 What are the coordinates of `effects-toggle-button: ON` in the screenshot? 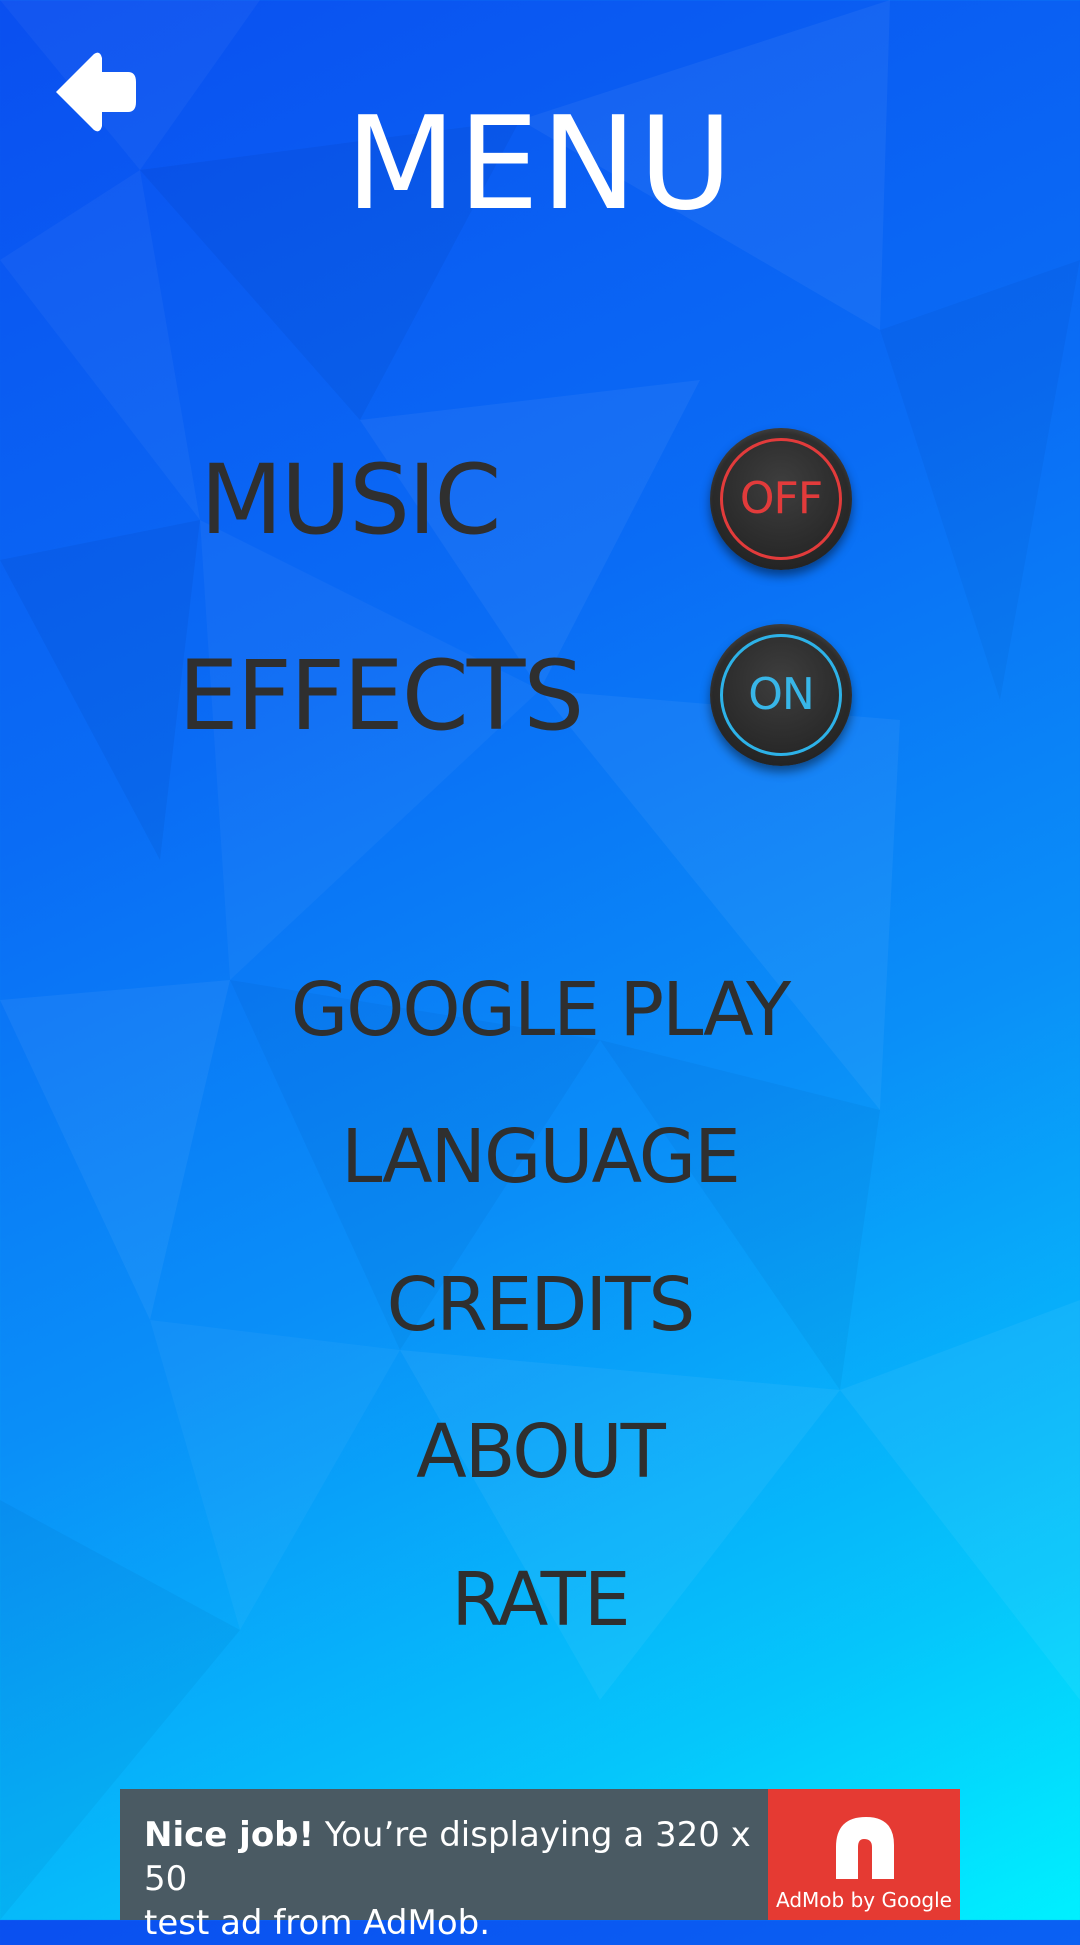 It's located at (781, 695).